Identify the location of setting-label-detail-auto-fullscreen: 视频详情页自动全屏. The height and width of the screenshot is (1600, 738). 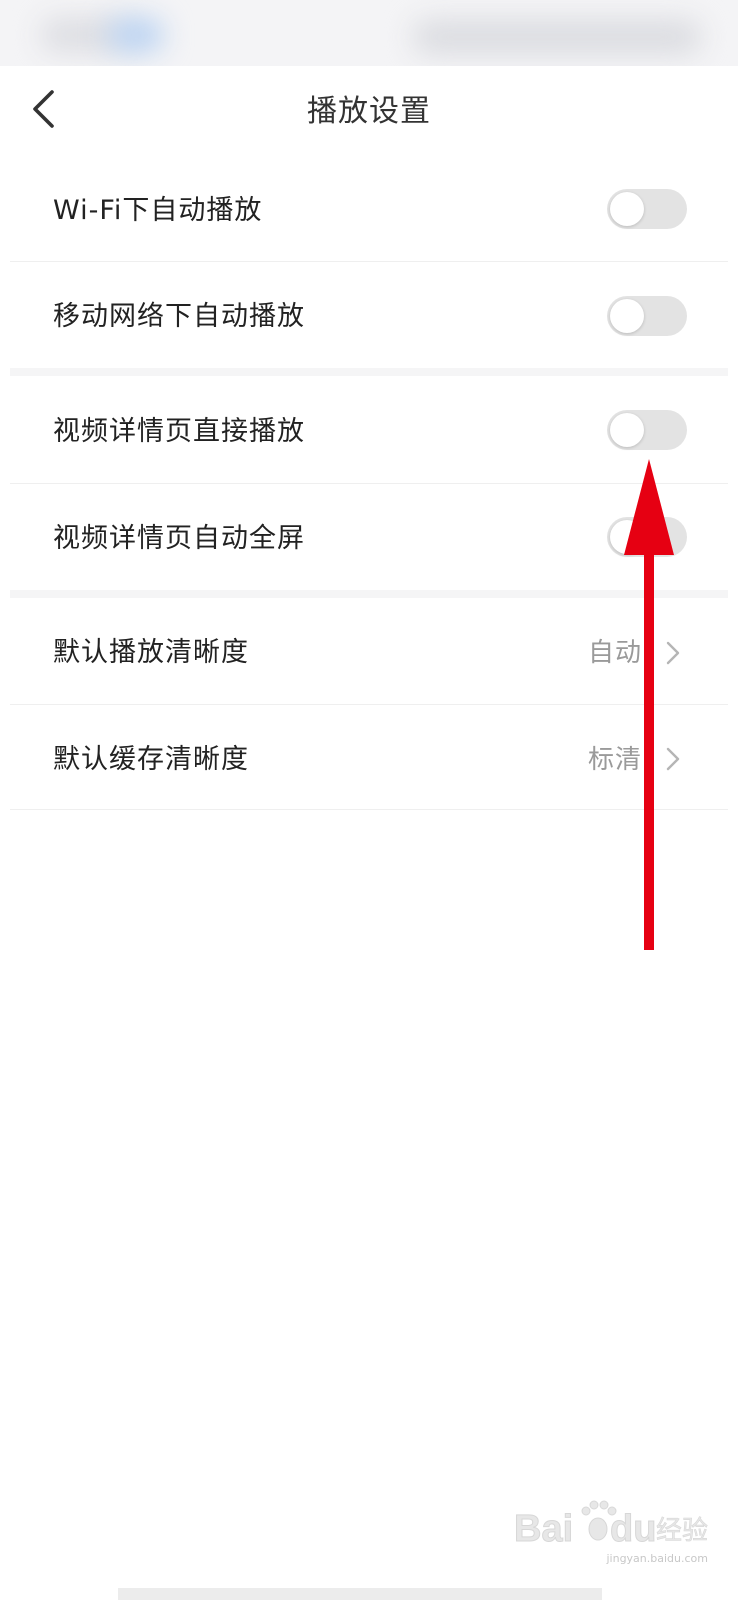
(179, 538).